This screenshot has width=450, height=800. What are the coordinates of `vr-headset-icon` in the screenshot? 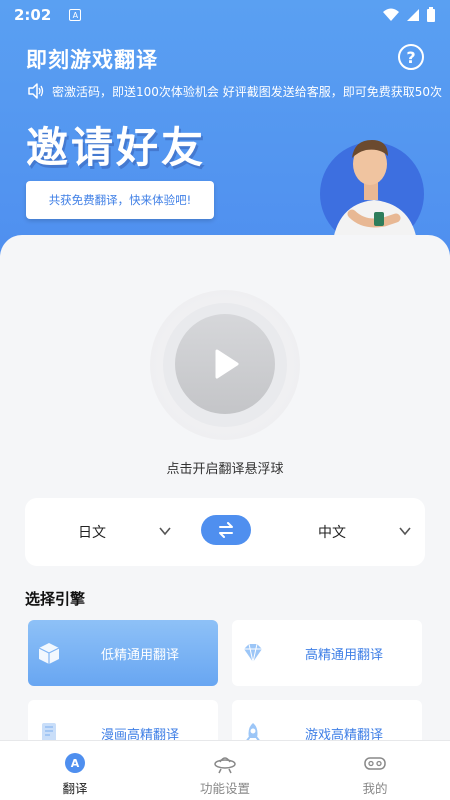 It's located at (375, 763).